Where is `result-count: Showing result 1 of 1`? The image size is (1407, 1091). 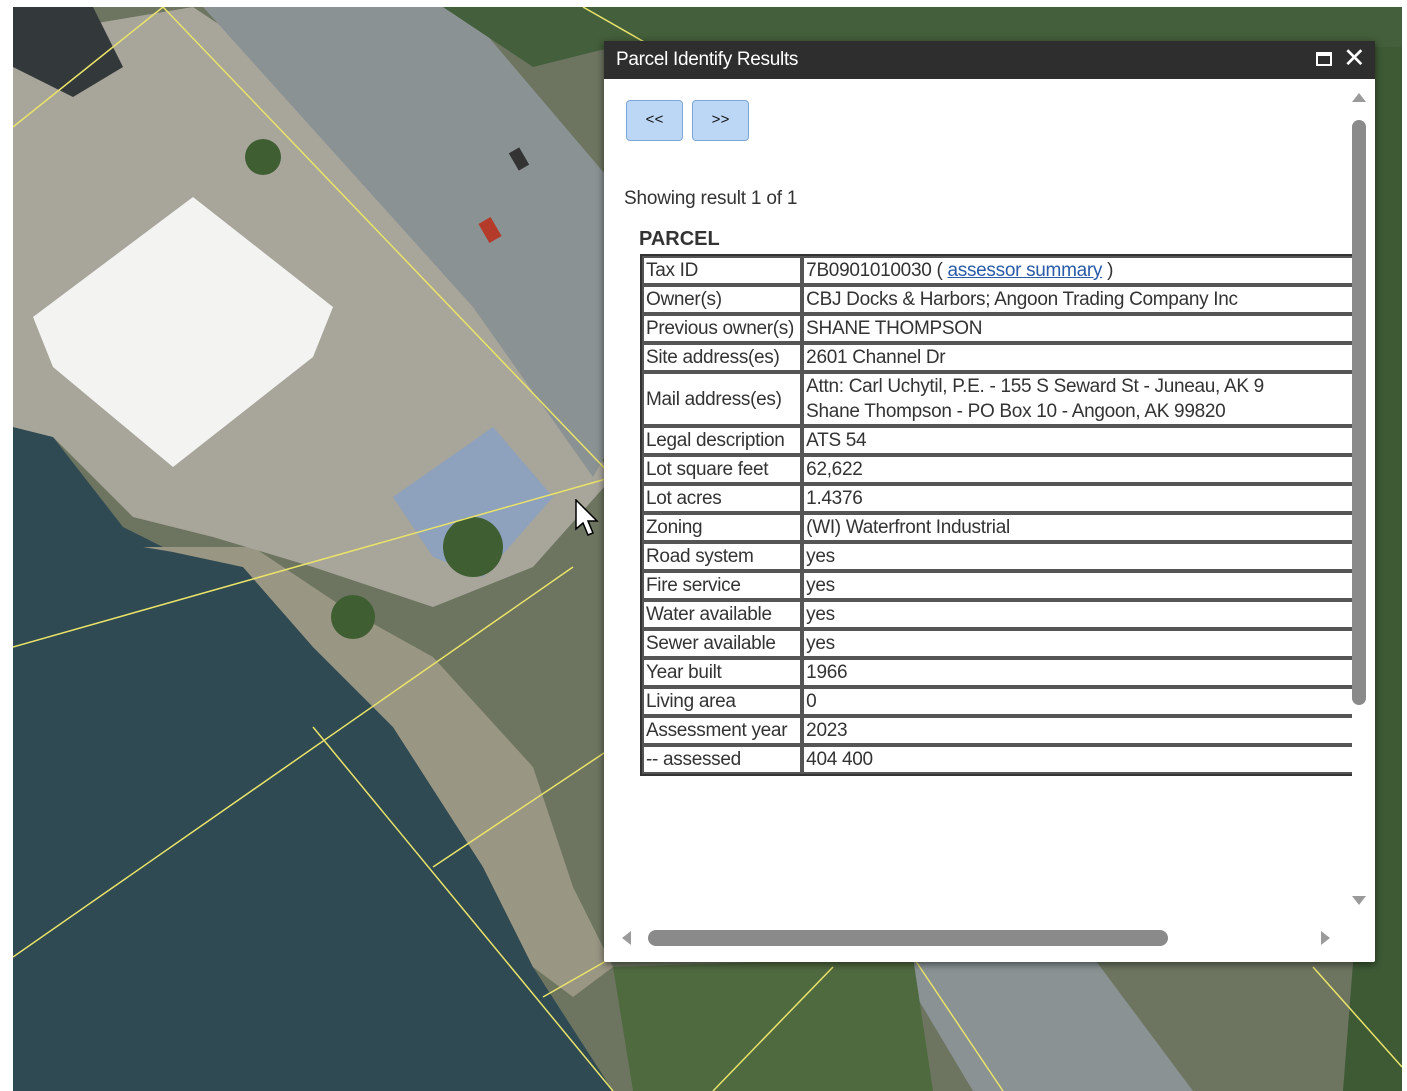
result-count: Showing result 1 of 1 is located at coordinates (711, 198).